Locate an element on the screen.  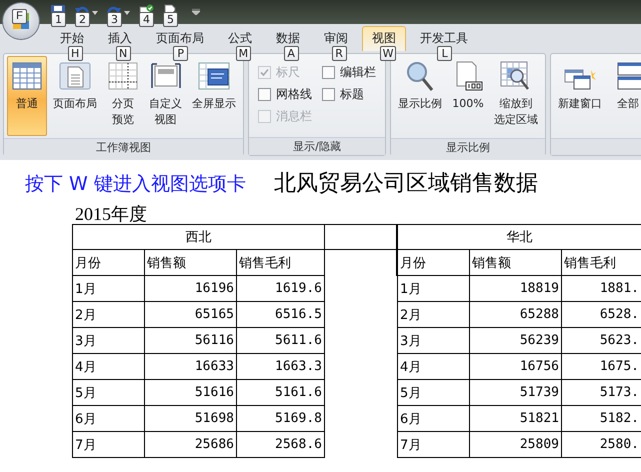
keytip-tooltip: H is located at coordinates (75, 53).